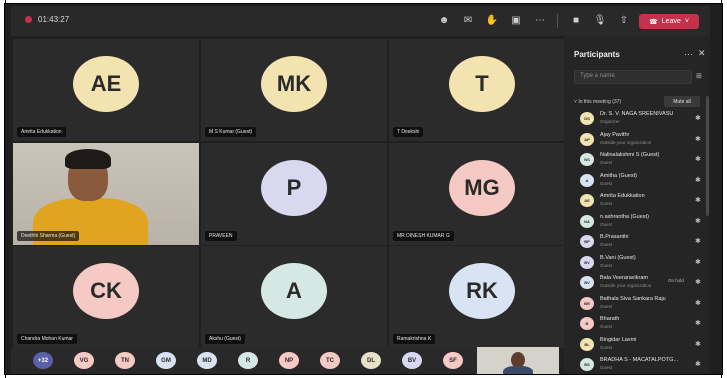  What do you see at coordinates (294, 187) in the screenshot?
I see `participant-avatar: P` at bounding box center [294, 187].